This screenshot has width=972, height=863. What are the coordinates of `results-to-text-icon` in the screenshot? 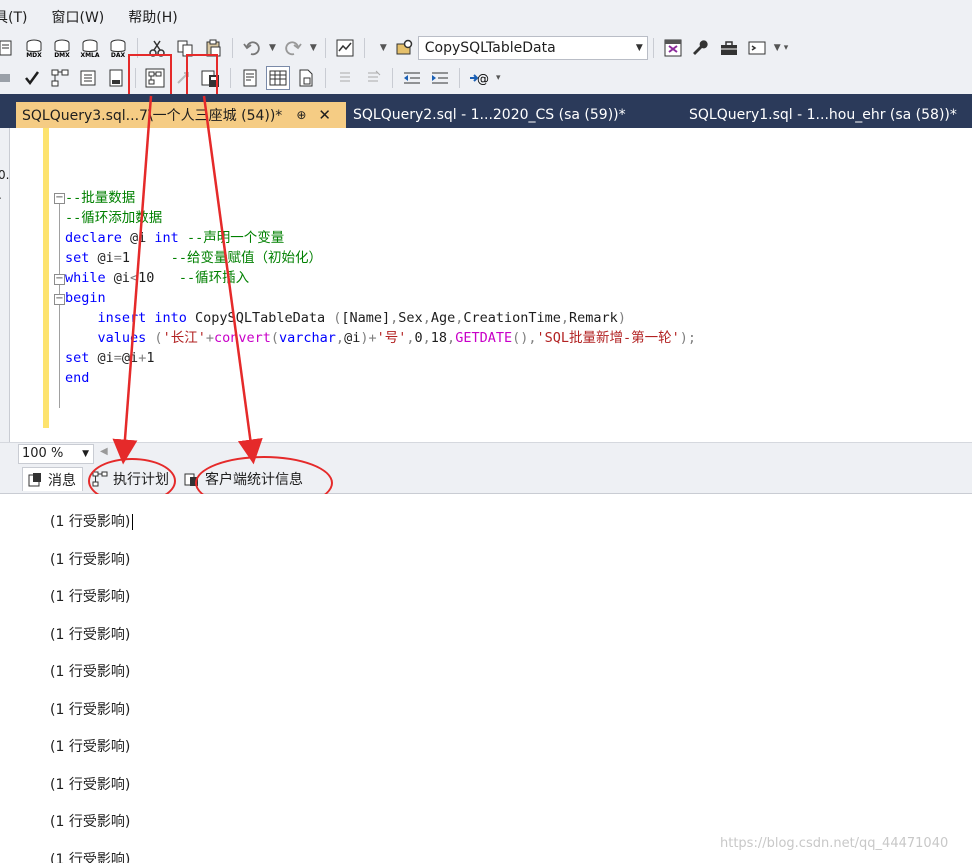 It's located at (250, 78).